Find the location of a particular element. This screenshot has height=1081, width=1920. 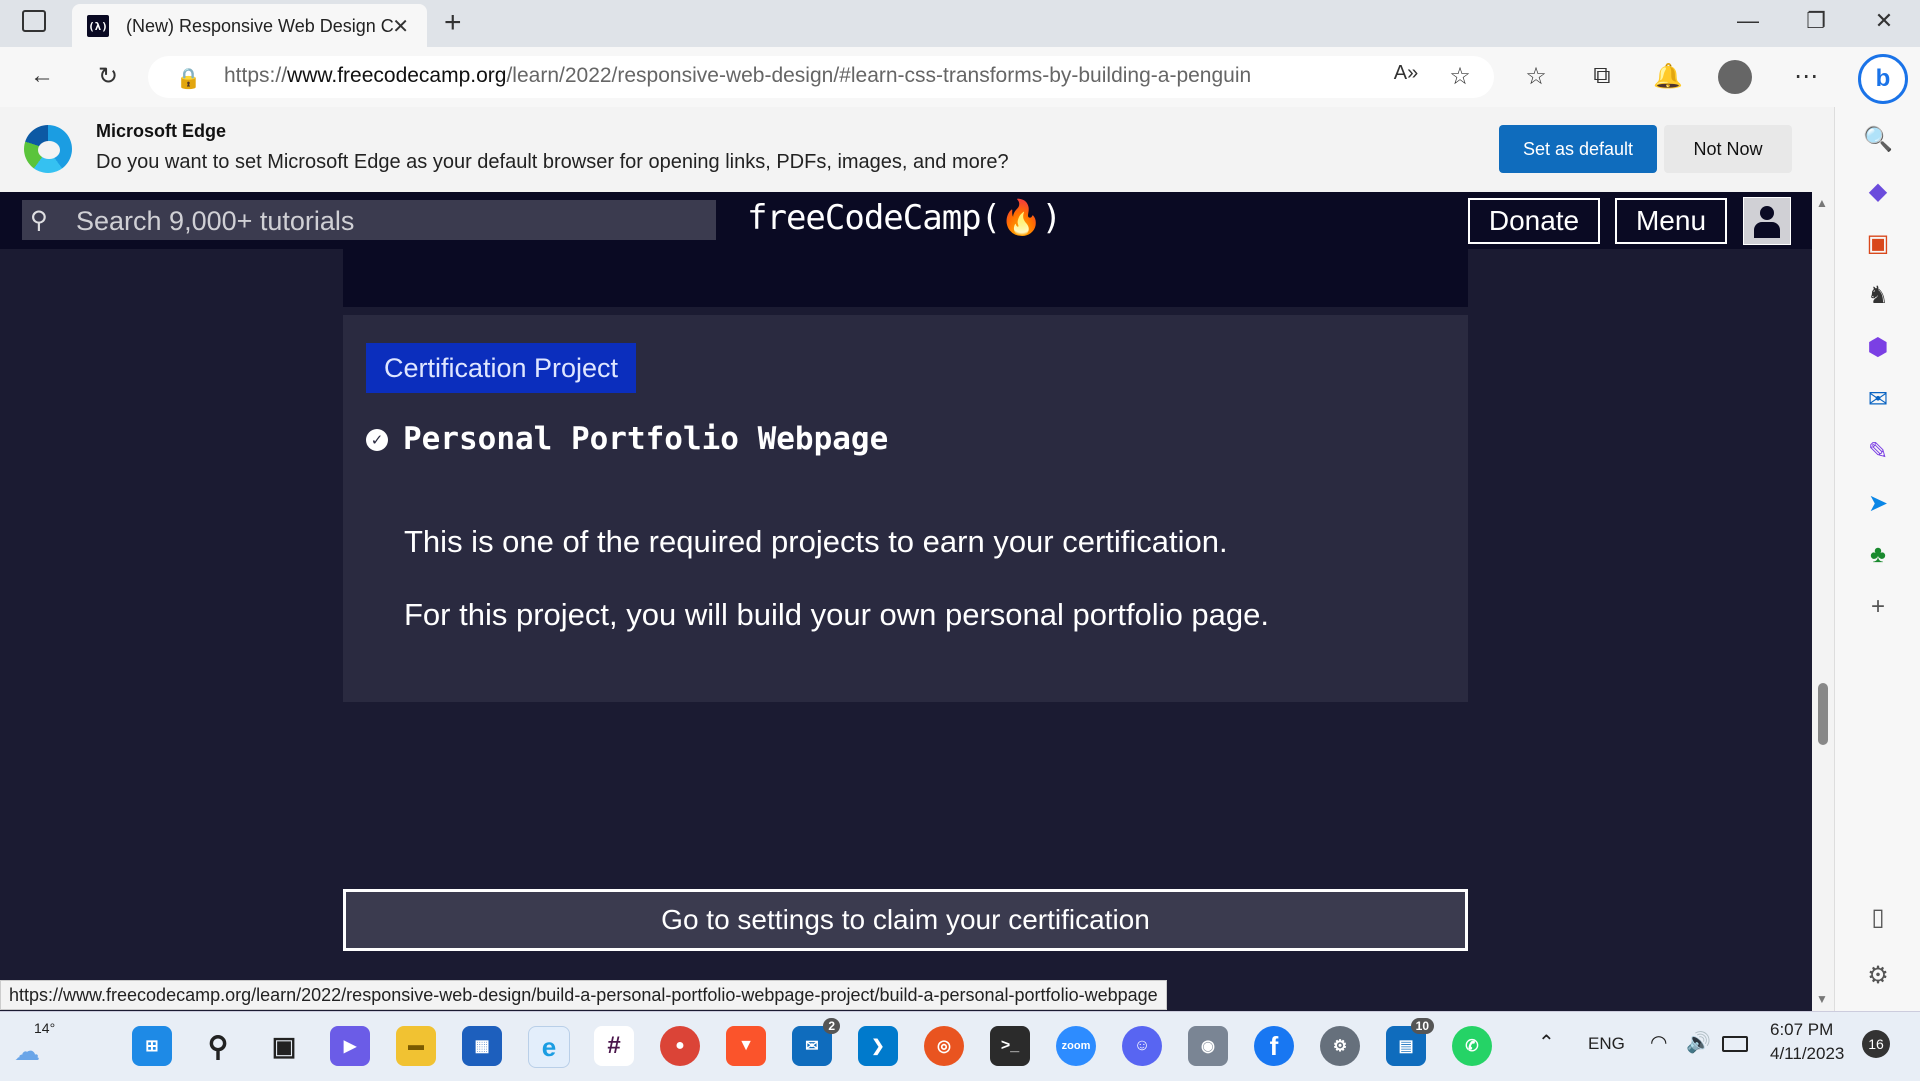

language-indicator: ENG is located at coordinates (1606, 1044).